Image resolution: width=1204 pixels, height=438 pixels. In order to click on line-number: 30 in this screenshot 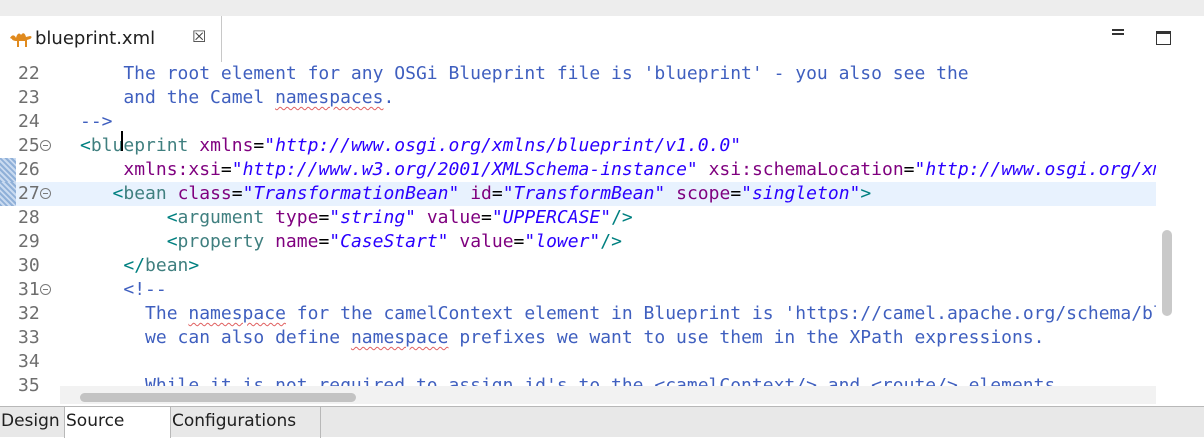, I will do `click(29, 265)`.